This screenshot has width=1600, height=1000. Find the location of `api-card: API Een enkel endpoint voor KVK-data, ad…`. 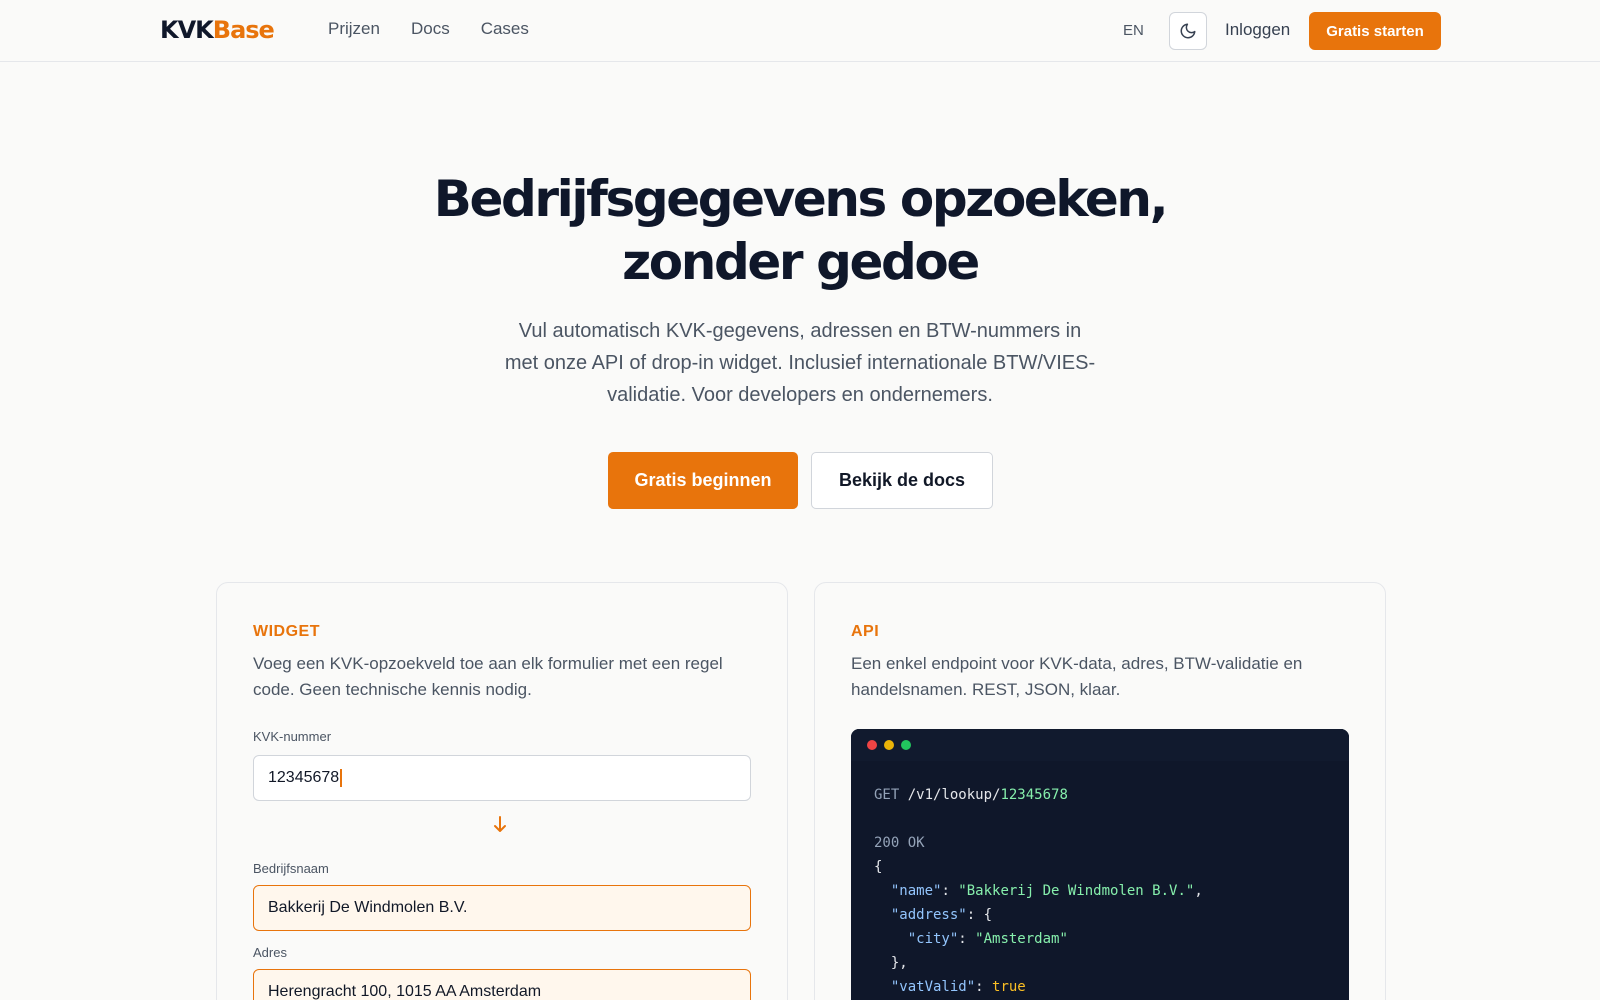

api-card: API Een enkel endpoint voor KVK-data, ad… is located at coordinates (1100, 791).